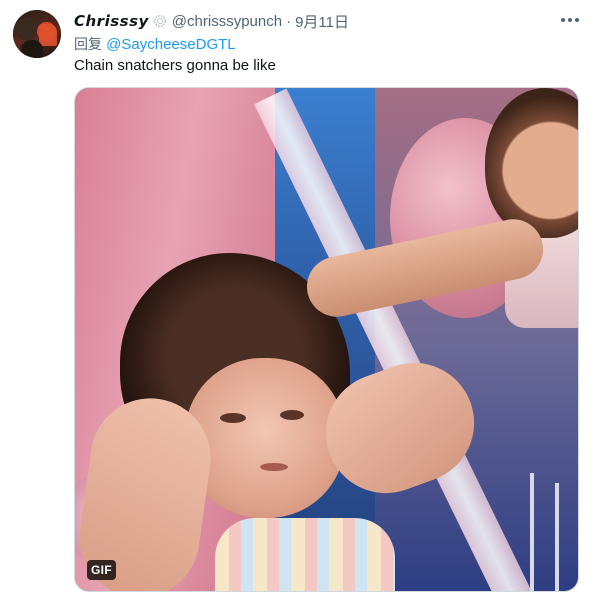 Image resolution: width=595 pixels, height=599 pixels. I want to click on reply-to-link: @SaycheeseDGTL, so click(170, 44).